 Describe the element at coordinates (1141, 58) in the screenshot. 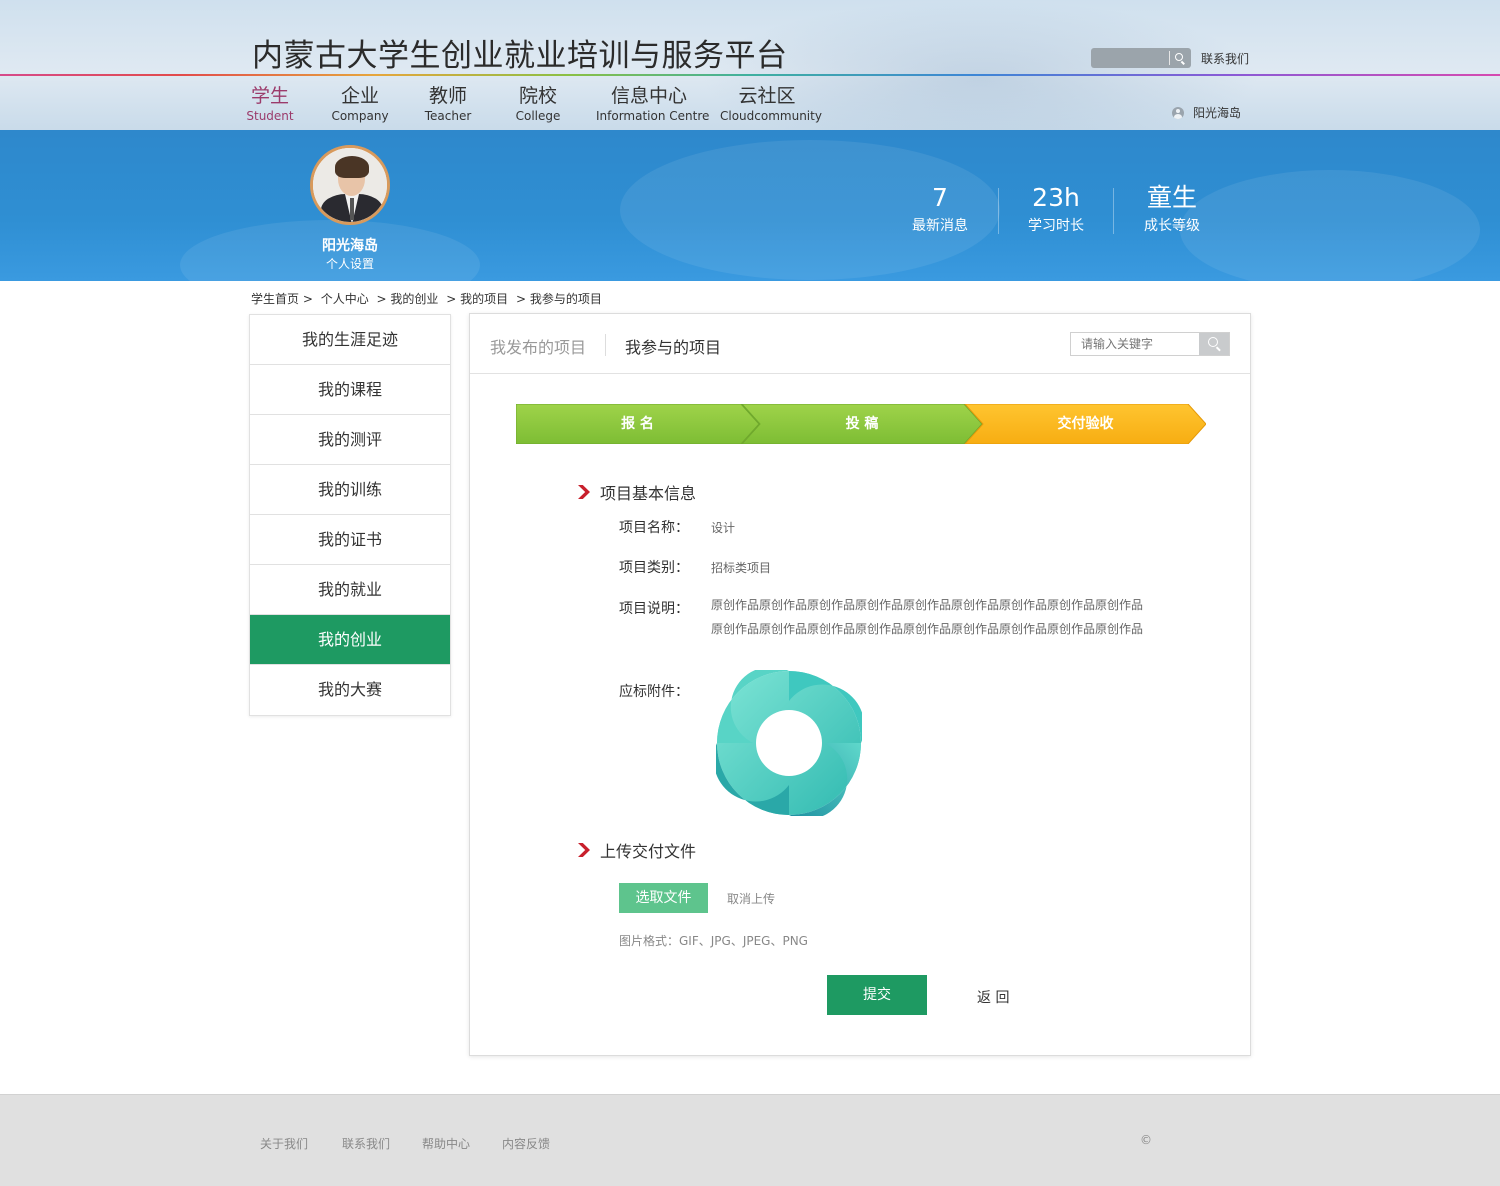

I see `header-search` at that location.